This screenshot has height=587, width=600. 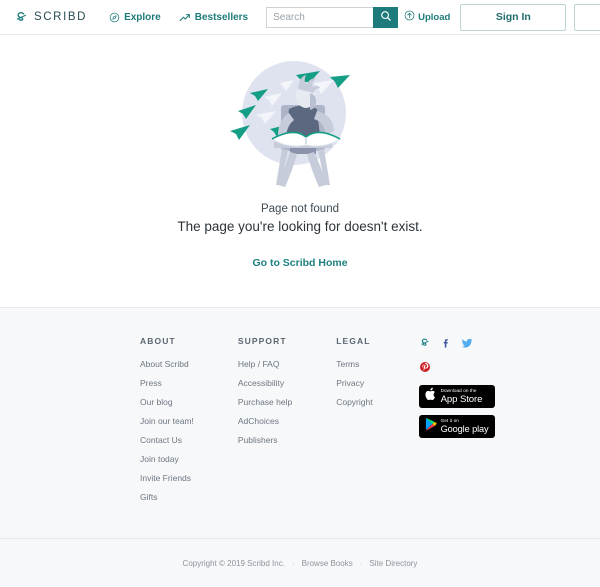 What do you see at coordinates (21, 17) in the screenshot?
I see `scribd-s-icon` at bounding box center [21, 17].